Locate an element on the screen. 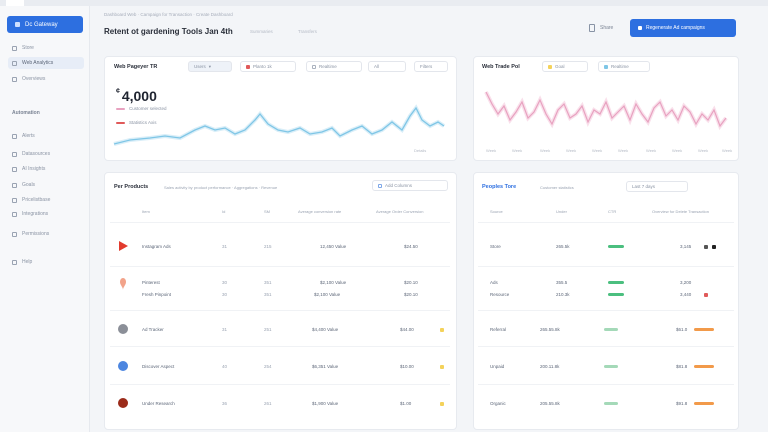 The image size is (768, 432). date-range-chip: Last 7 days is located at coordinates (657, 186).